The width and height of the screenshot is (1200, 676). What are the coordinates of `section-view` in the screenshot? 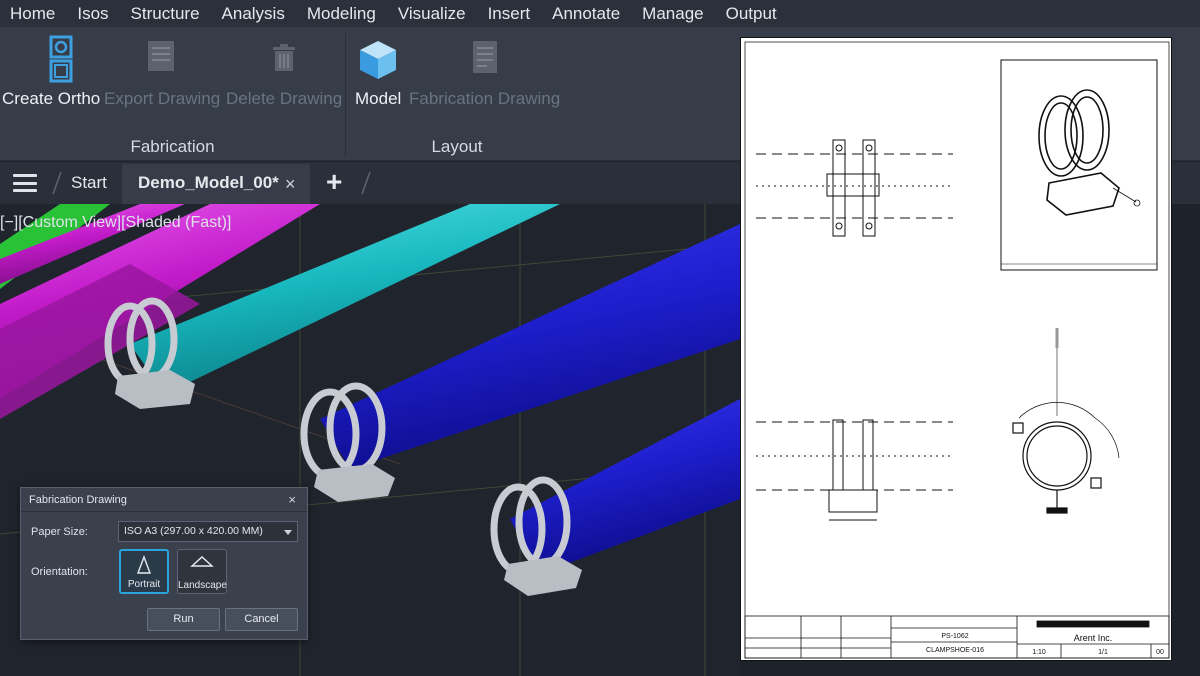 It's located at (1066, 421).